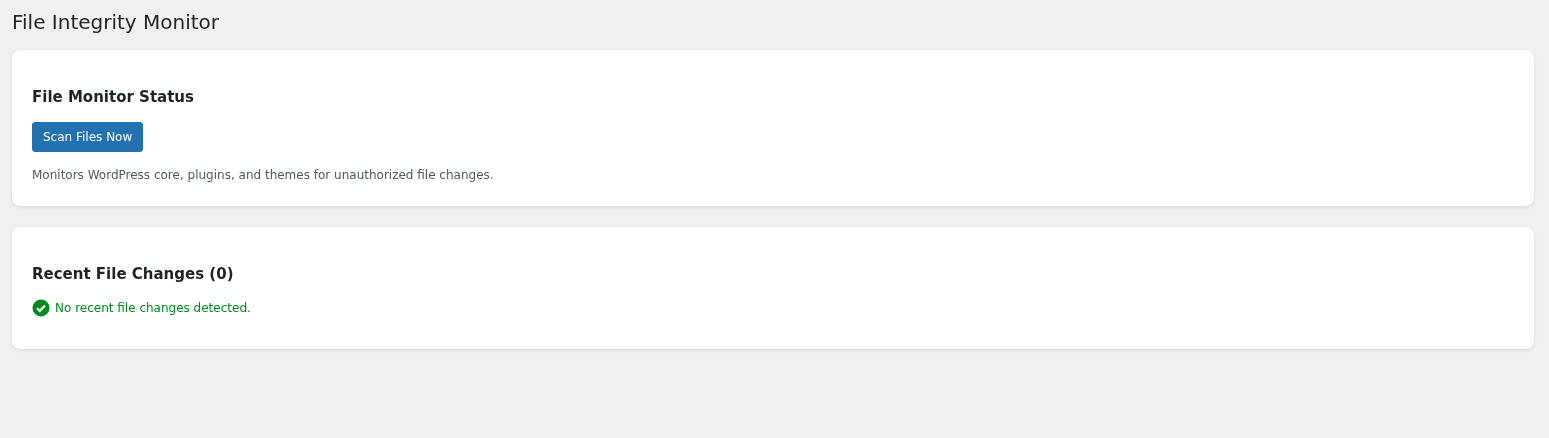  Describe the element at coordinates (133, 274) in the screenshot. I see `section-heading: Recent File Changes (0)` at that location.